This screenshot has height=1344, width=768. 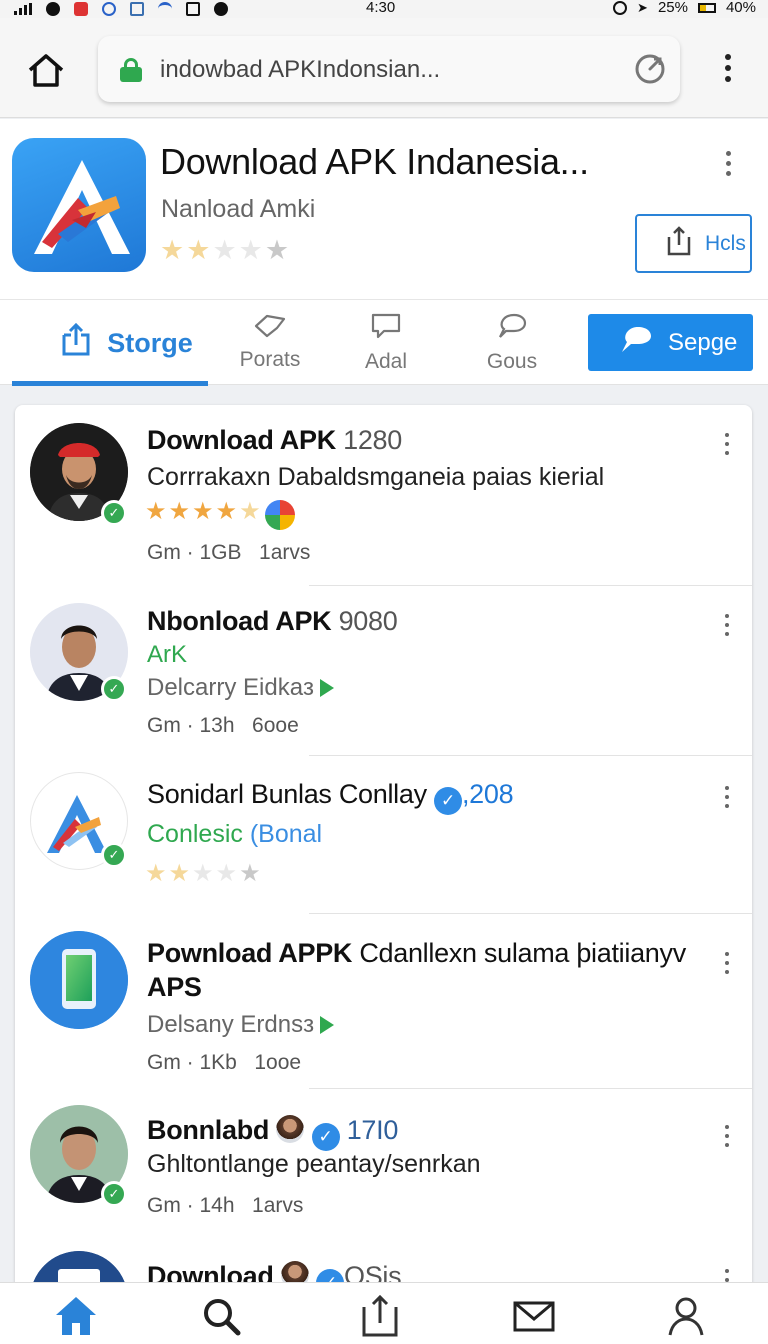 I want to click on battery-percent-a: 25%, so click(x=672, y=8).